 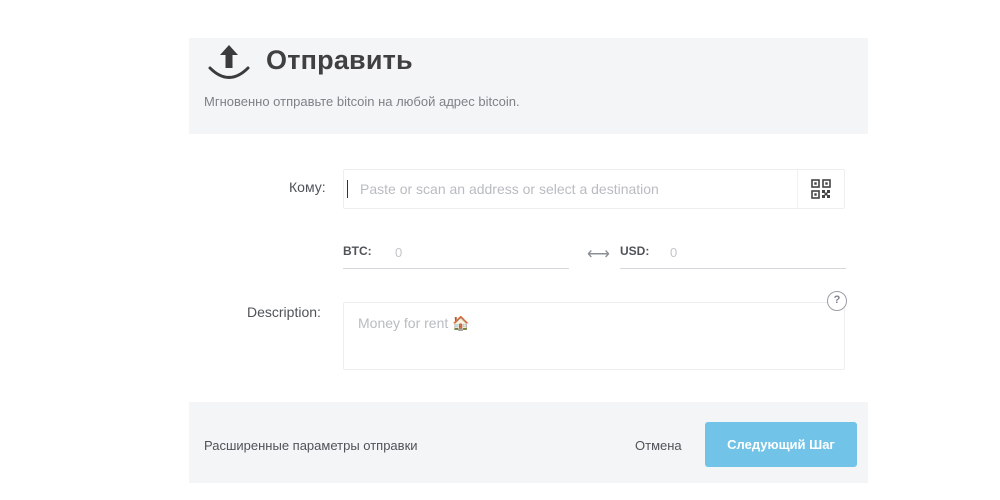 I want to click on next-step-button: Следующий Шаг, so click(x=781, y=444).